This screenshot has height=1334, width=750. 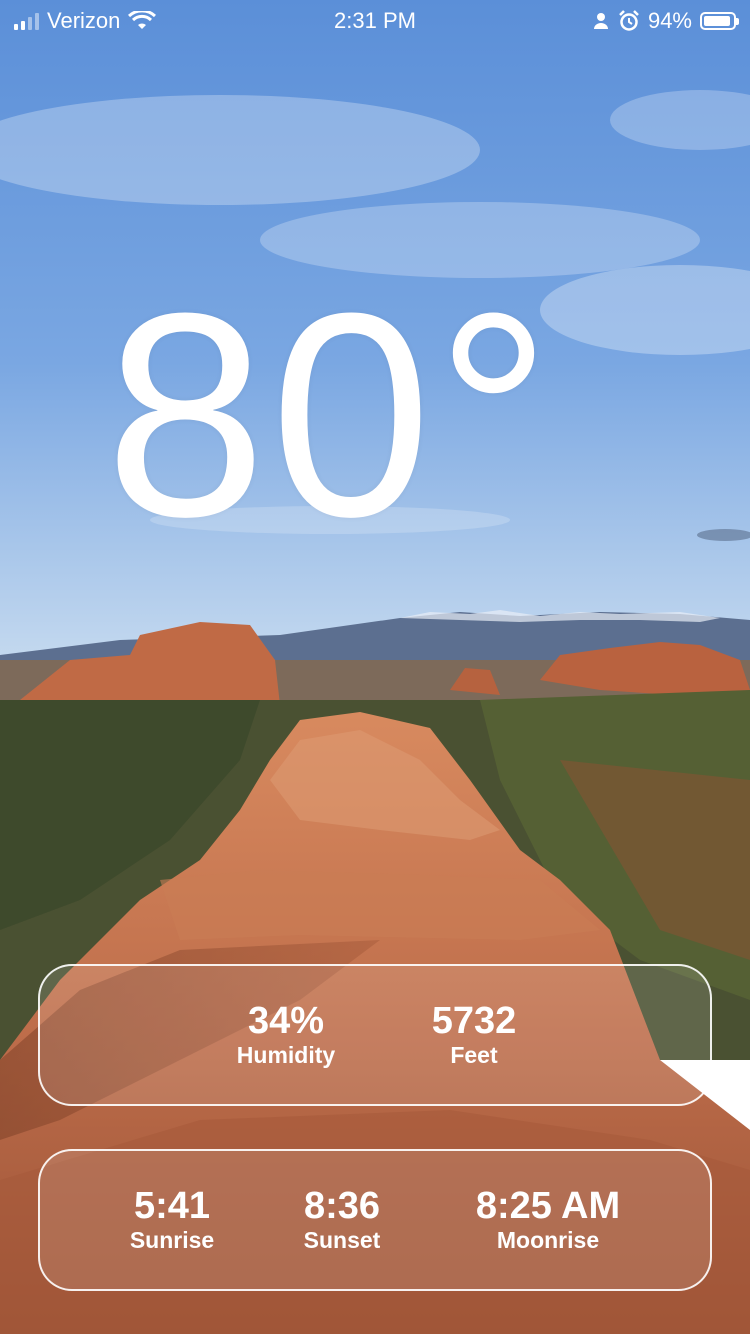 I want to click on moonrise-stat: 8:25 AM Moonrise, so click(x=548, y=1219).